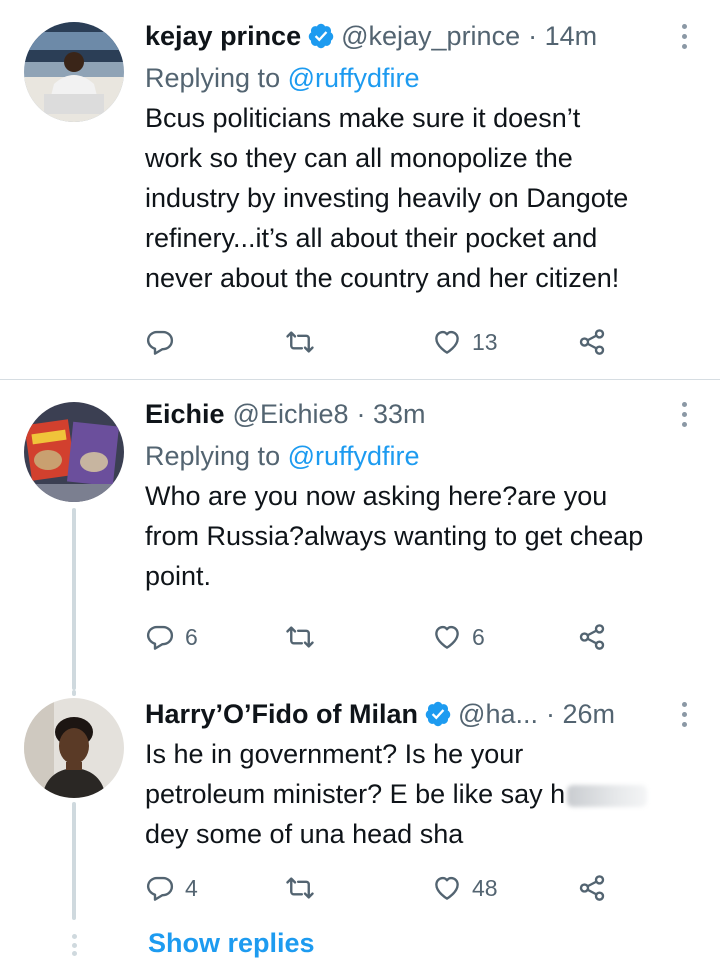  I want to click on reply-button, so click(165, 342).